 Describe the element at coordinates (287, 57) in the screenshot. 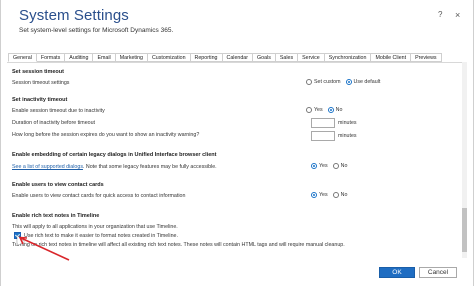

I see `tab-sales: Sales` at that location.